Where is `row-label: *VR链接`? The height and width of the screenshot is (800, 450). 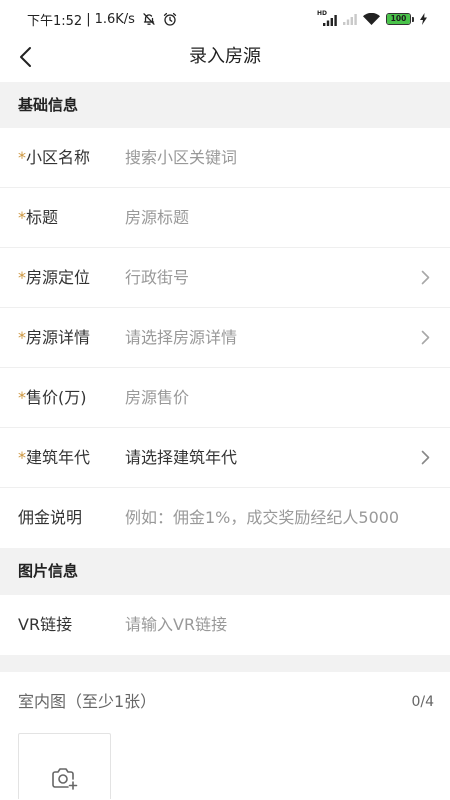 row-label: *VR链接 is located at coordinates (45, 624).